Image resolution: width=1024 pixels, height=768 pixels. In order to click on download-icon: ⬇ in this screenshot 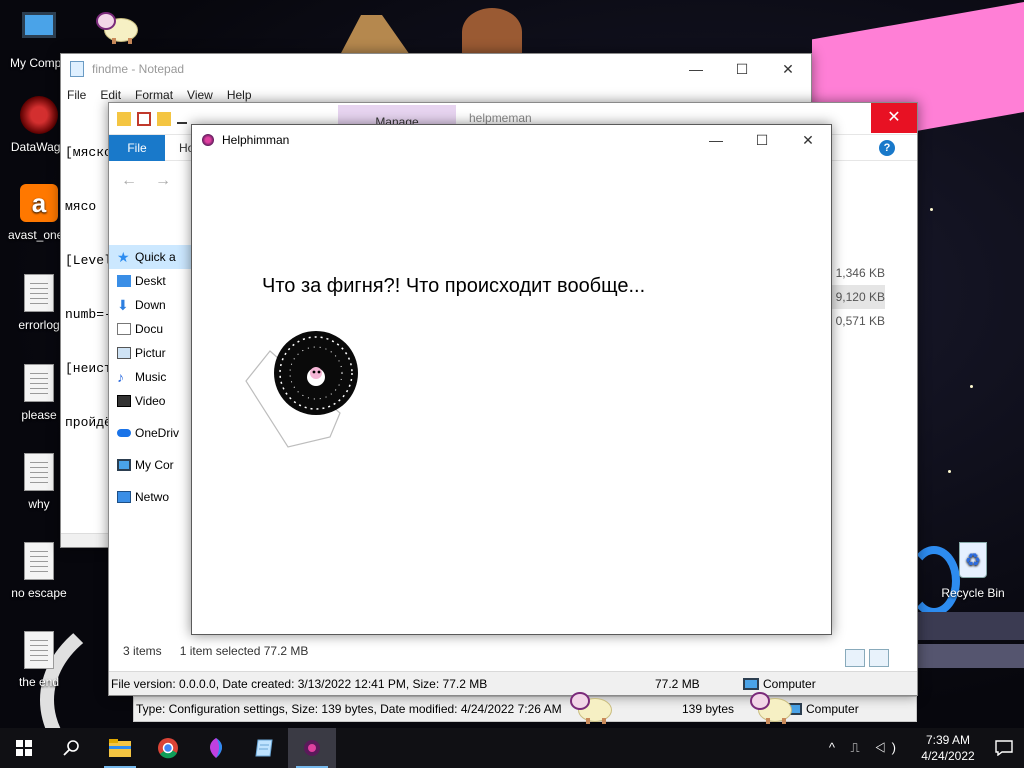, I will do `click(123, 305)`.